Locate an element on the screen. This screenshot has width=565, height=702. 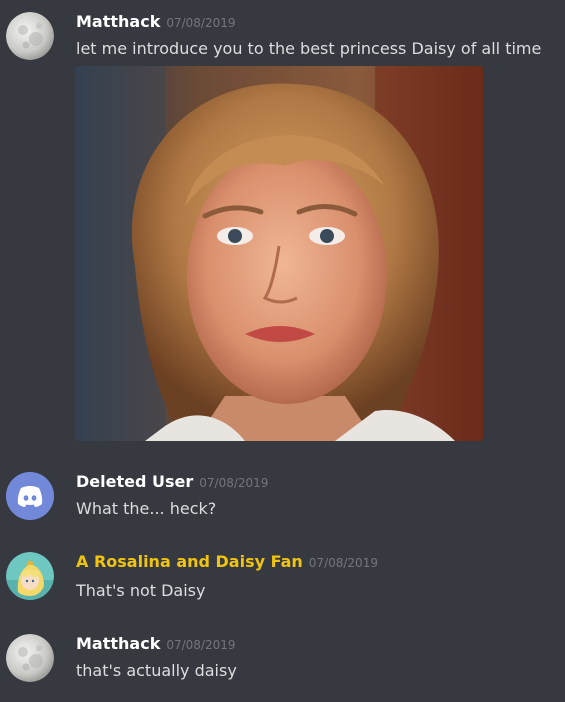
message-text: That's not Daisy is located at coordinates (141, 590).